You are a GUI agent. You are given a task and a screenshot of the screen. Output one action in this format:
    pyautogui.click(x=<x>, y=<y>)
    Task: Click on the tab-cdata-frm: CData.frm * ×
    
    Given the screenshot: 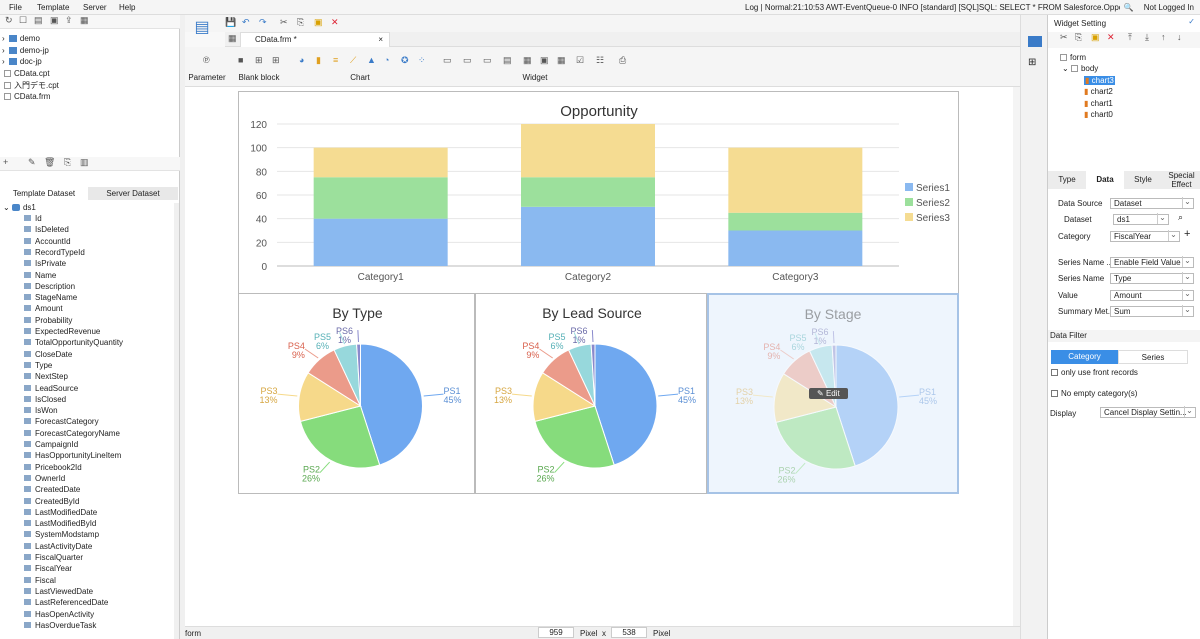 What is the action you would take?
    pyautogui.click(x=315, y=39)
    